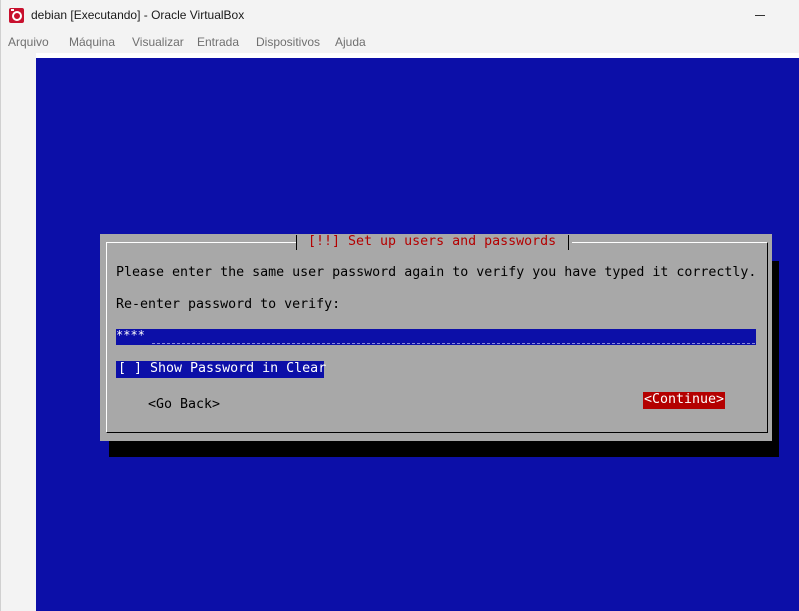 The width and height of the screenshot is (799, 611). I want to click on password-masked-value: ****, so click(130, 335).